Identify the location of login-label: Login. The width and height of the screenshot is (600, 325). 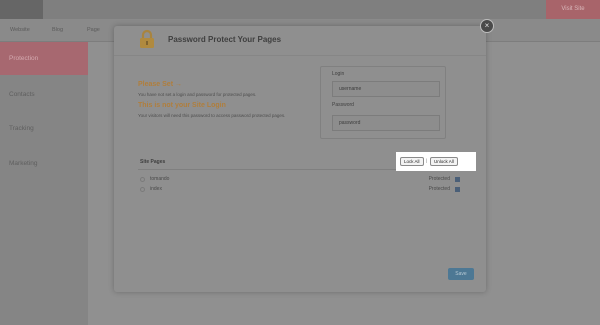
(338, 74).